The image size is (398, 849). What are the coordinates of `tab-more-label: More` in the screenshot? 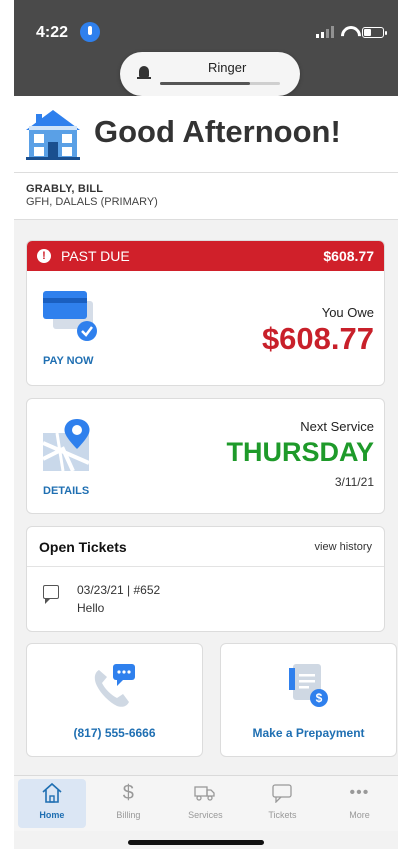 It's located at (359, 815).